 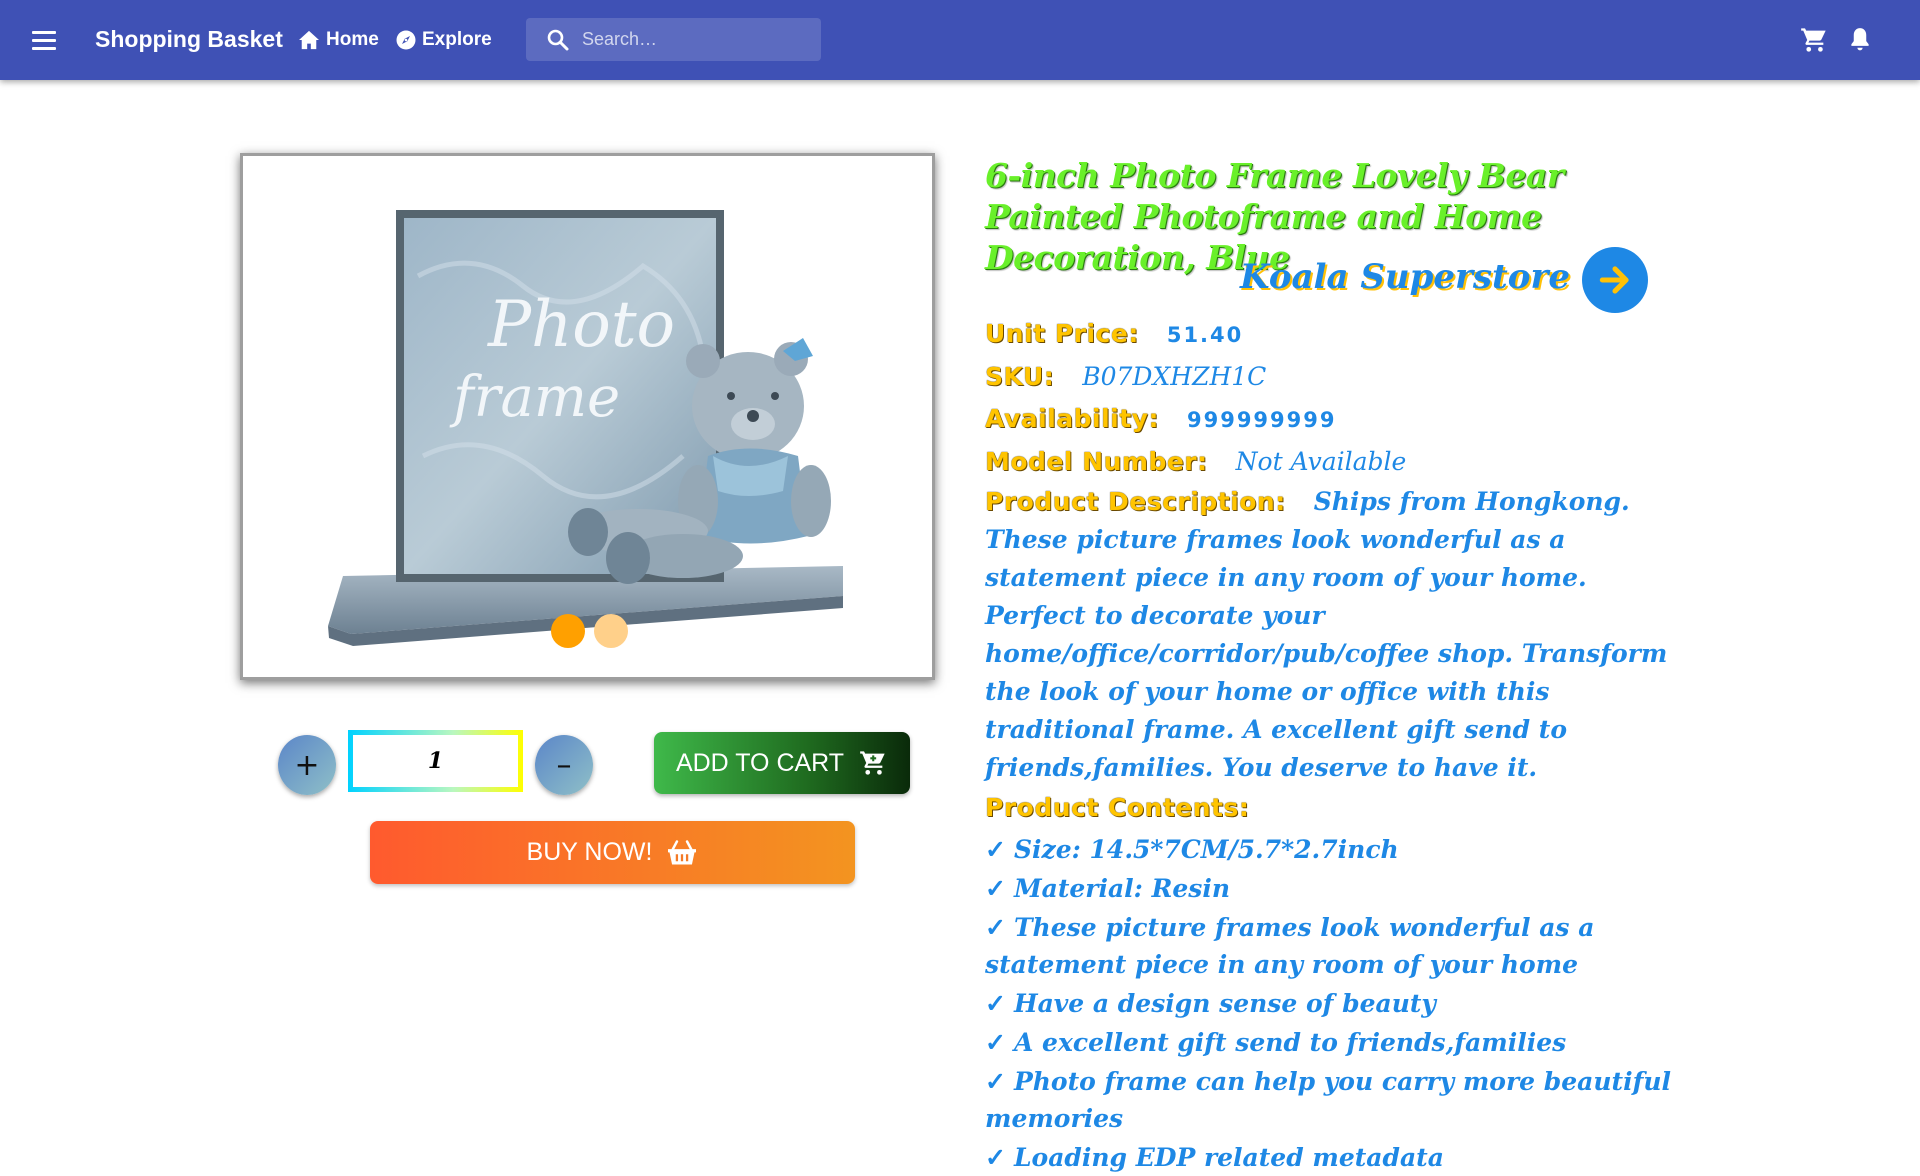 What do you see at coordinates (352, 39) in the screenshot?
I see `nav-home-label: Home` at bounding box center [352, 39].